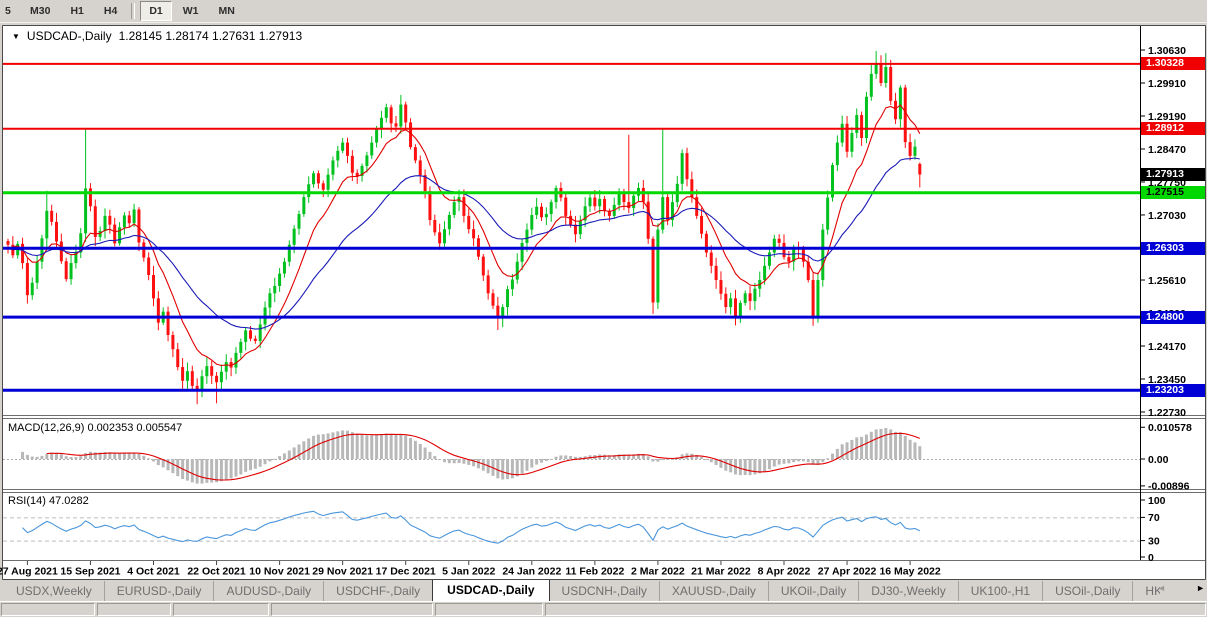 The width and height of the screenshot is (1207, 617). What do you see at coordinates (571, 570) in the screenshot?
I see `time-axis` at bounding box center [571, 570].